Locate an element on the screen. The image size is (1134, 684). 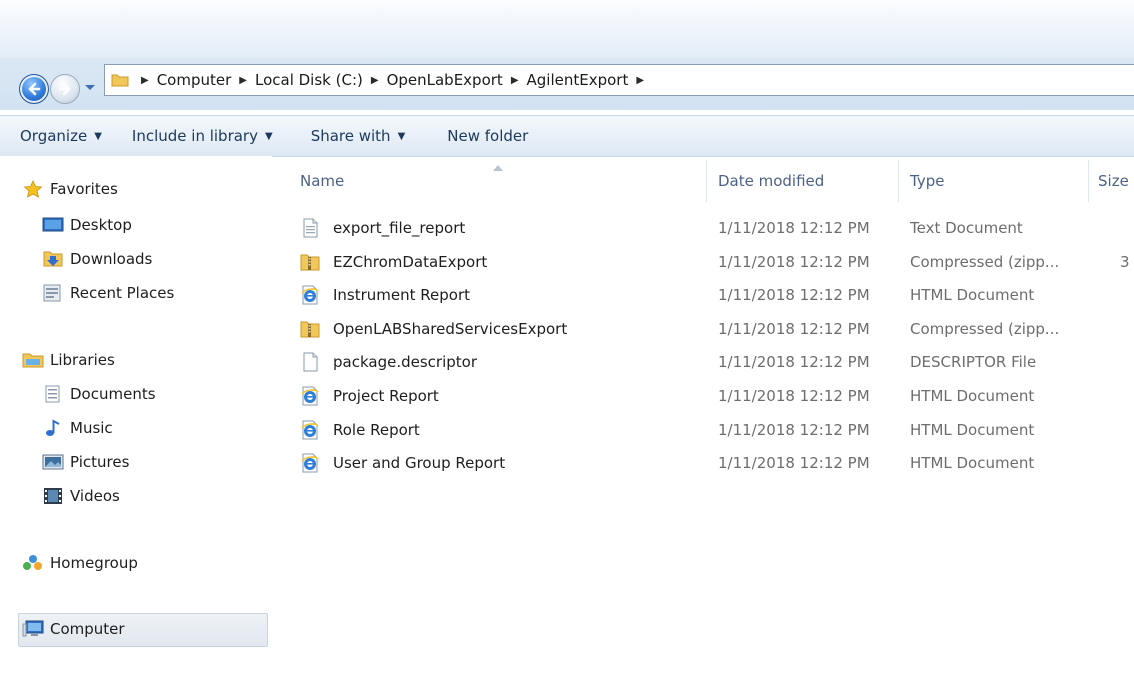
nav-libraries: Libraries is located at coordinates (68, 360).